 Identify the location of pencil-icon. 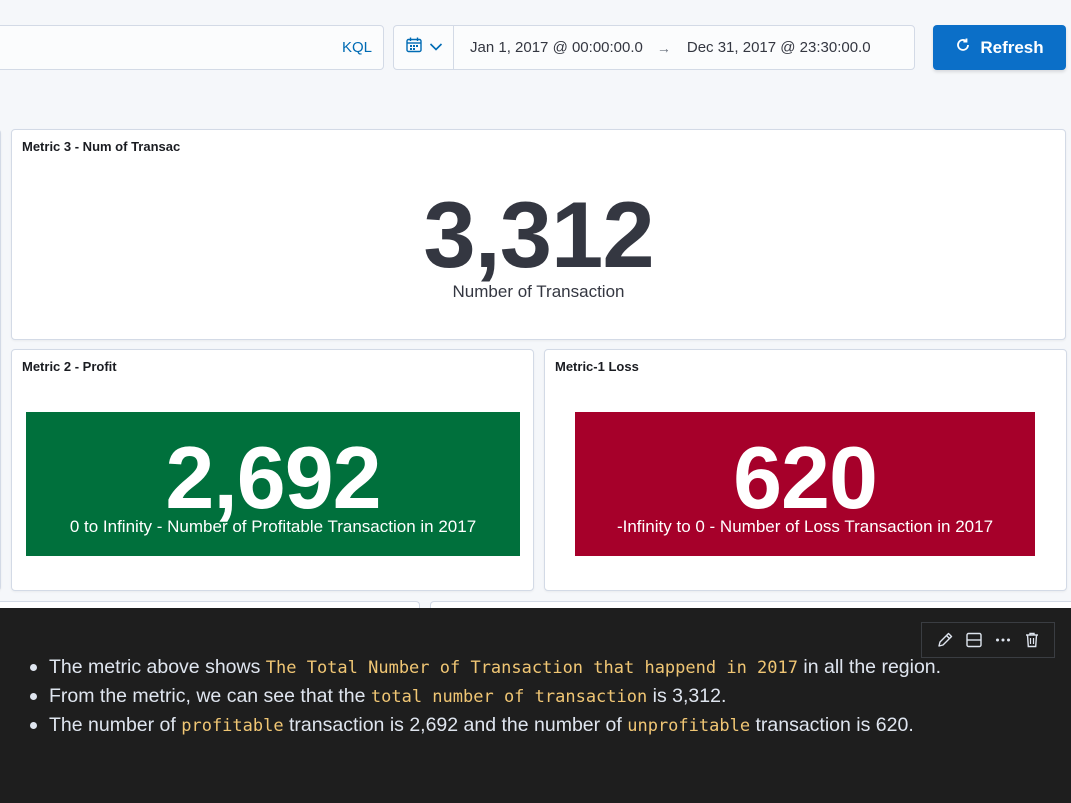
(945, 640).